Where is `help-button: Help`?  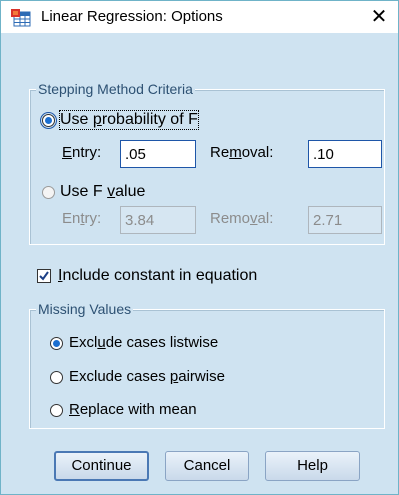 help-button: Help is located at coordinates (312, 466).